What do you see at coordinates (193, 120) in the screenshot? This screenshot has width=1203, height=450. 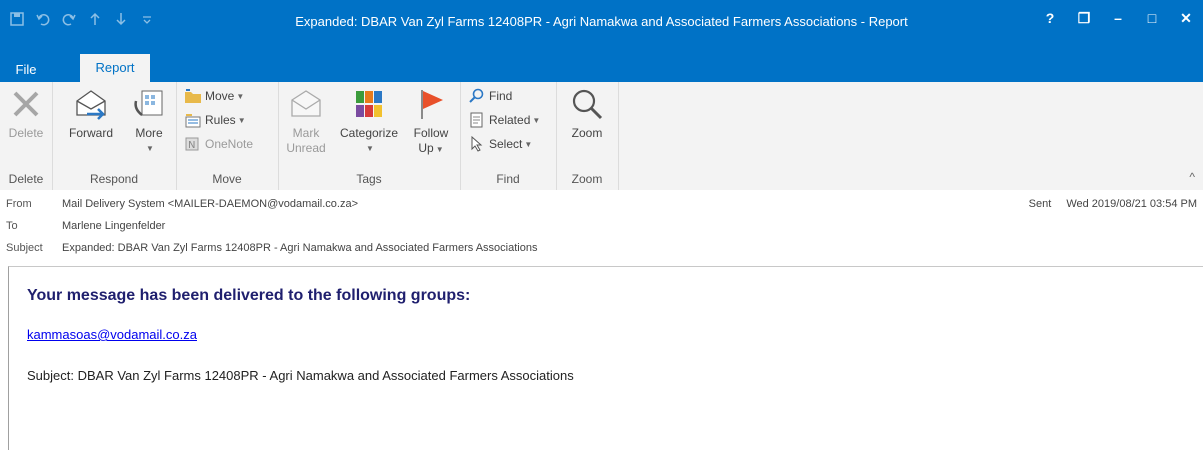 I see `rules-icon` at bounding box center [193, 120].